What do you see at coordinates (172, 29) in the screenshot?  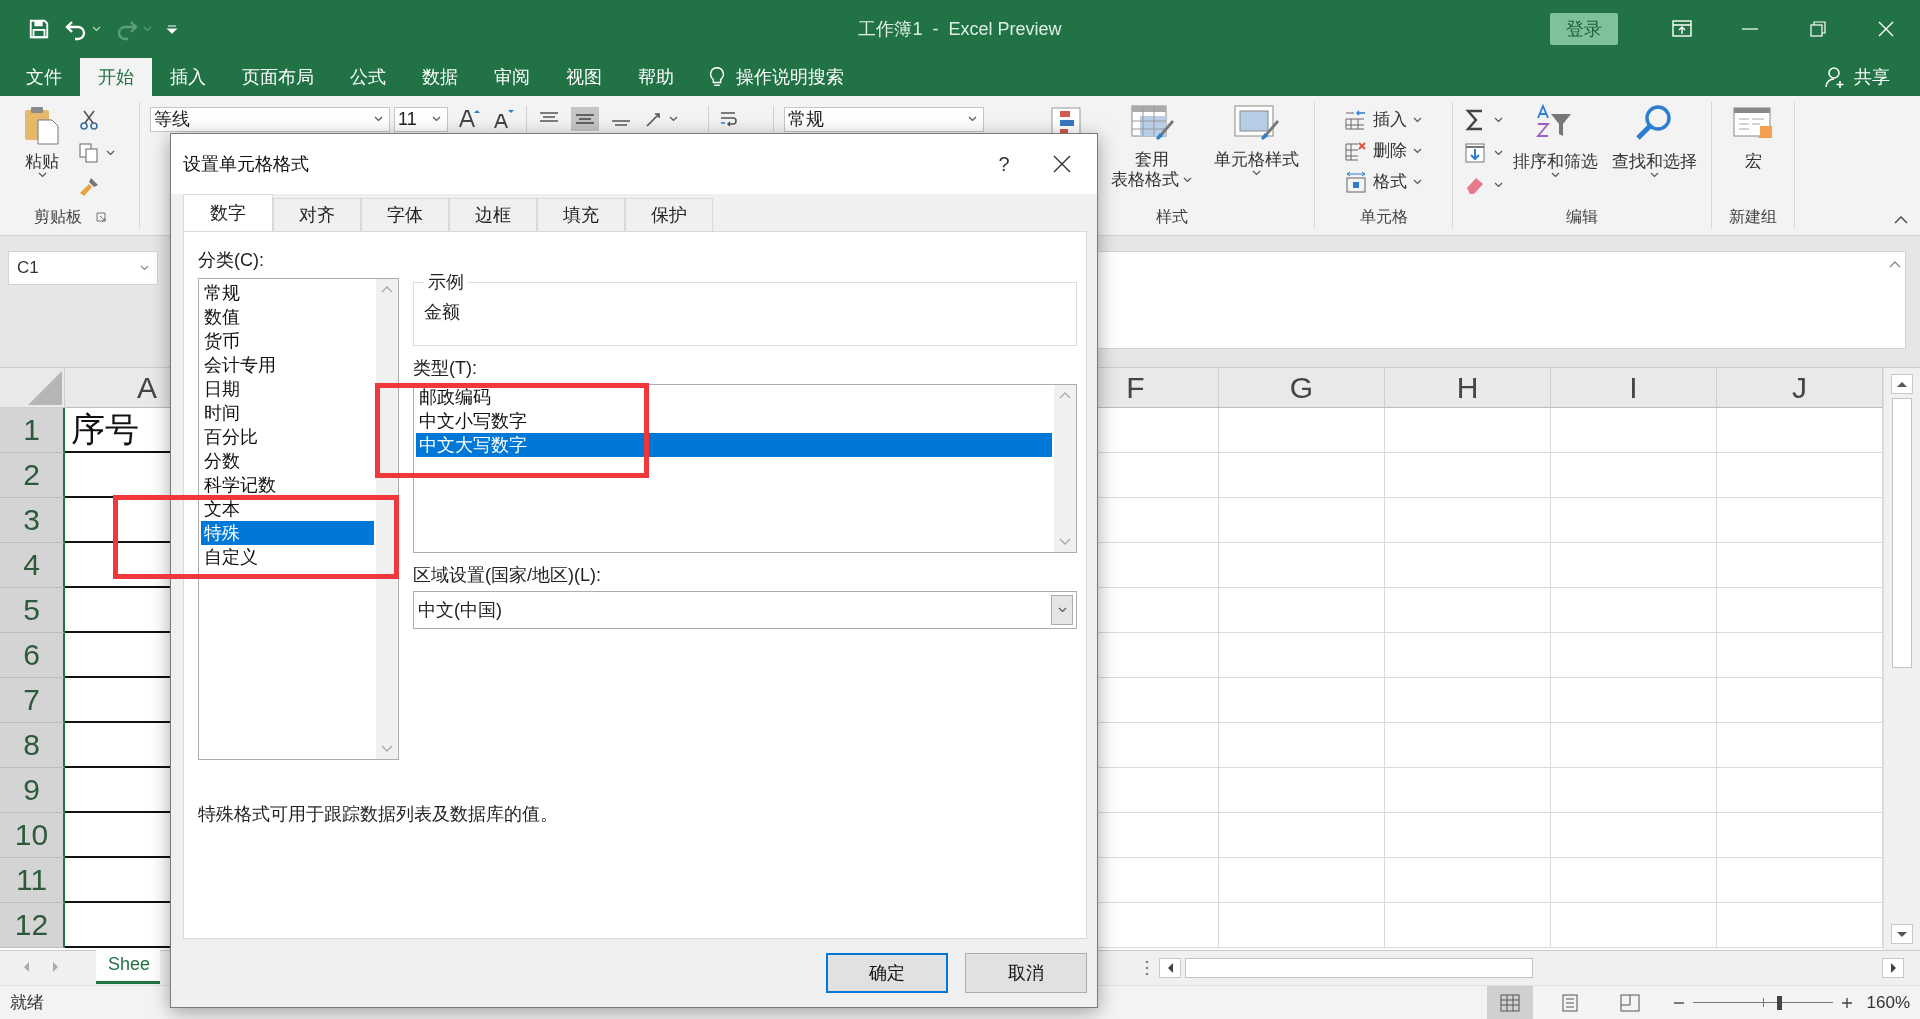 I see `customize-icon` at bounding box center [172, 29].